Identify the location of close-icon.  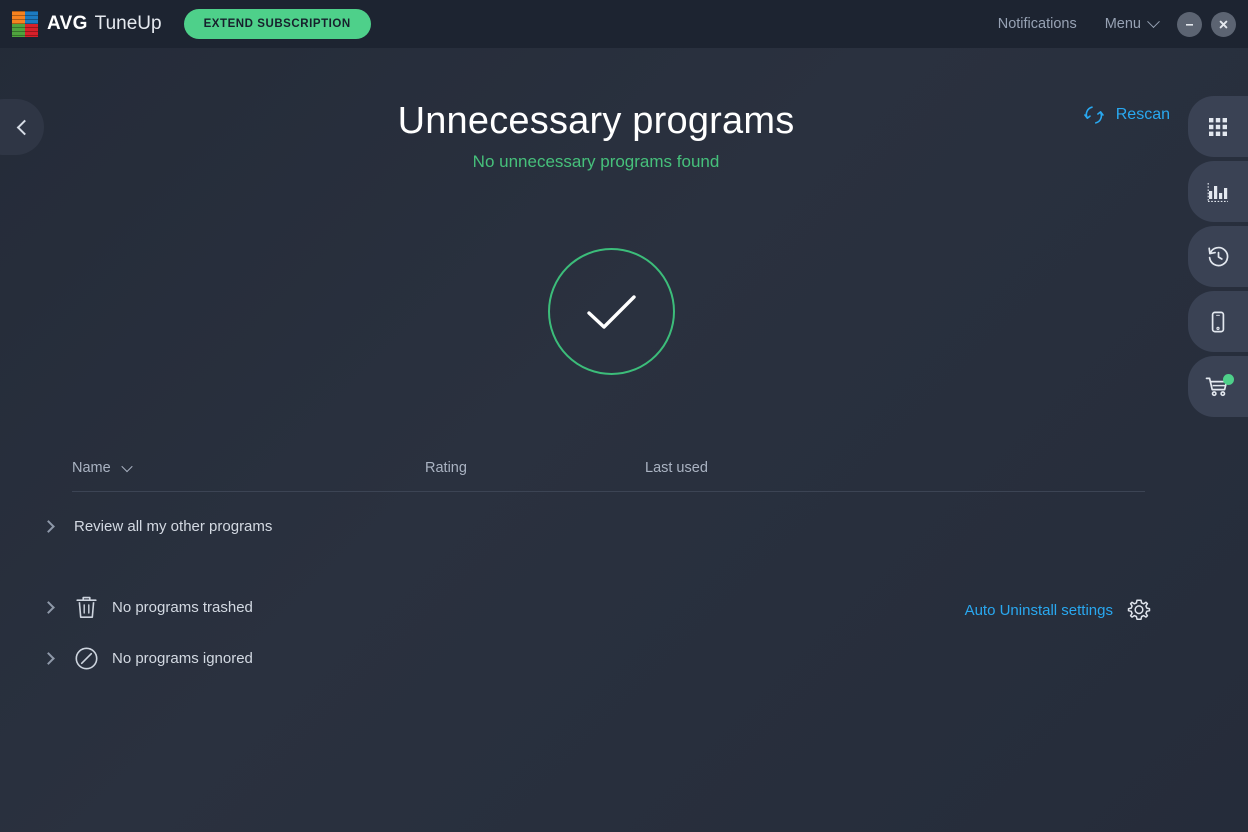
(1223, 24).